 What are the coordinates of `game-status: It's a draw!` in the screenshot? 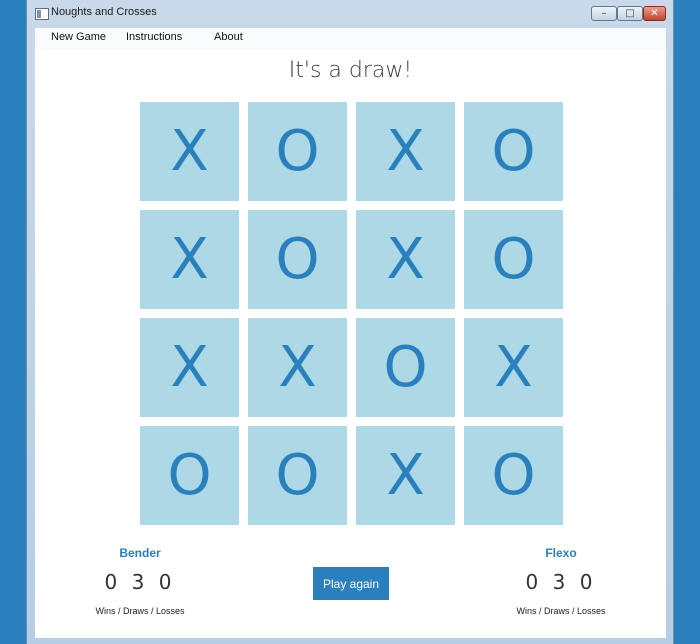 It's located at (350, 70).